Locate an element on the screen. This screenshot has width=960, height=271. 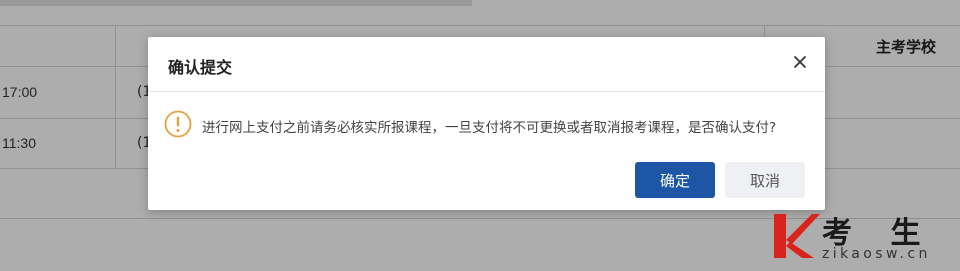
confirm-button: 确定 is located at coordinates (675, 180).